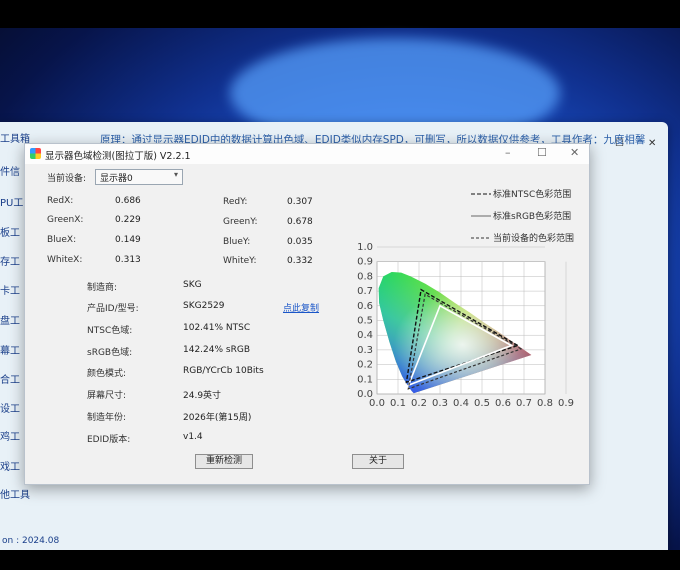  Describe the element at coordinates (35, 153) in the screenshot. I see `app-icon` at that location.